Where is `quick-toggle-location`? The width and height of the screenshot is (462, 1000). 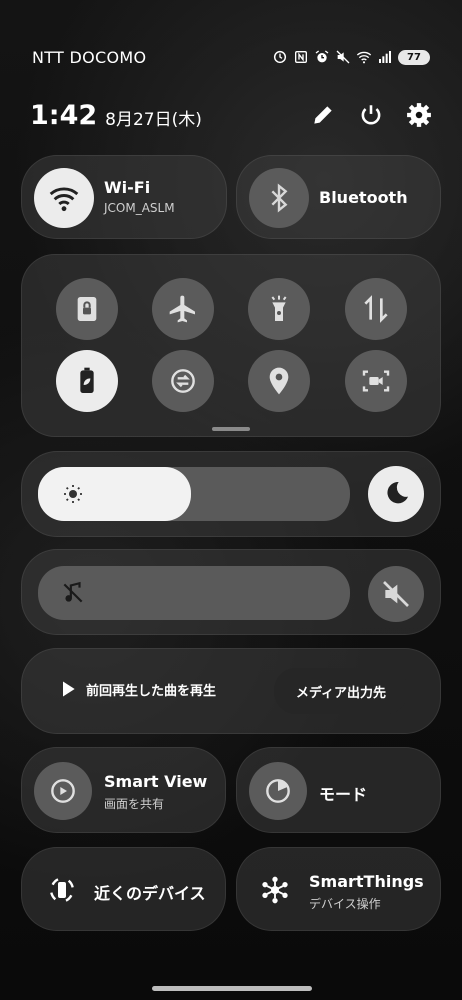 quick-toggle-location is located at coordinates (279, 381).